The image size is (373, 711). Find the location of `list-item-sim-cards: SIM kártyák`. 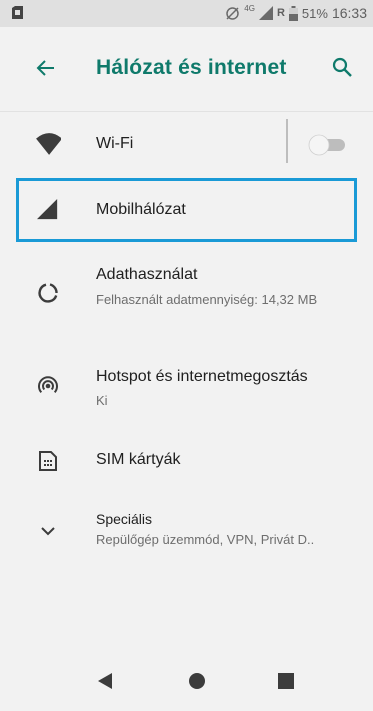

list-item-sim-cards: SIM kártyák is located at coordinates (186, 461).